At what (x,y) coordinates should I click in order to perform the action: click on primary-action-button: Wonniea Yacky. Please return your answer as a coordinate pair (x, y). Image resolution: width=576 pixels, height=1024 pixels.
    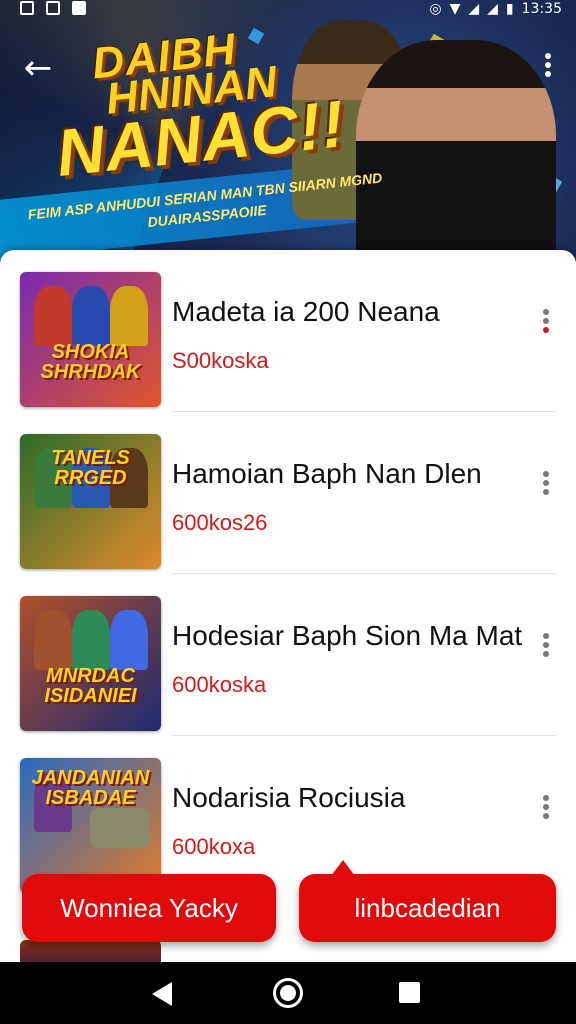
    Looking at the image, I should click on (149, 908).